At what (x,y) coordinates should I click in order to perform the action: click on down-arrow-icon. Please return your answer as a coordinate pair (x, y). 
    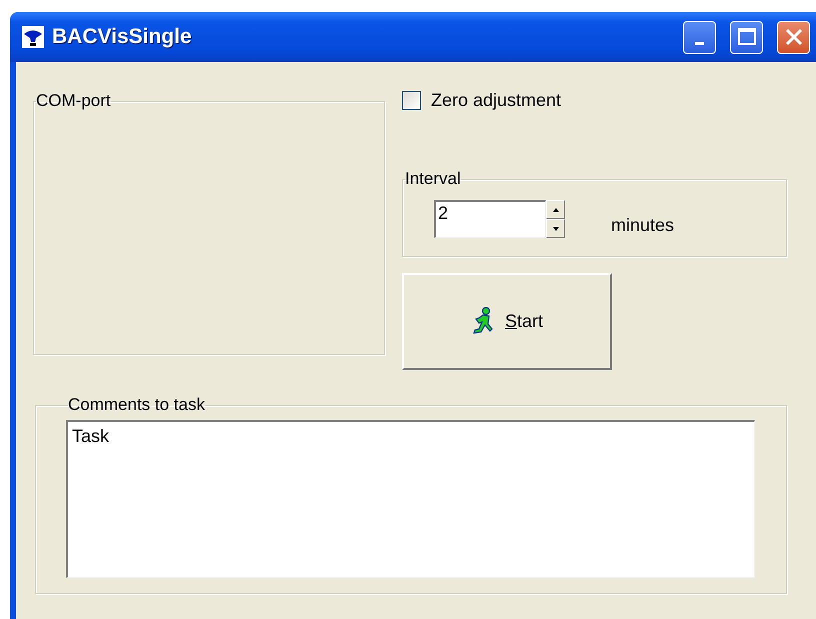
    Looking at the image, I should click on (555, 228).